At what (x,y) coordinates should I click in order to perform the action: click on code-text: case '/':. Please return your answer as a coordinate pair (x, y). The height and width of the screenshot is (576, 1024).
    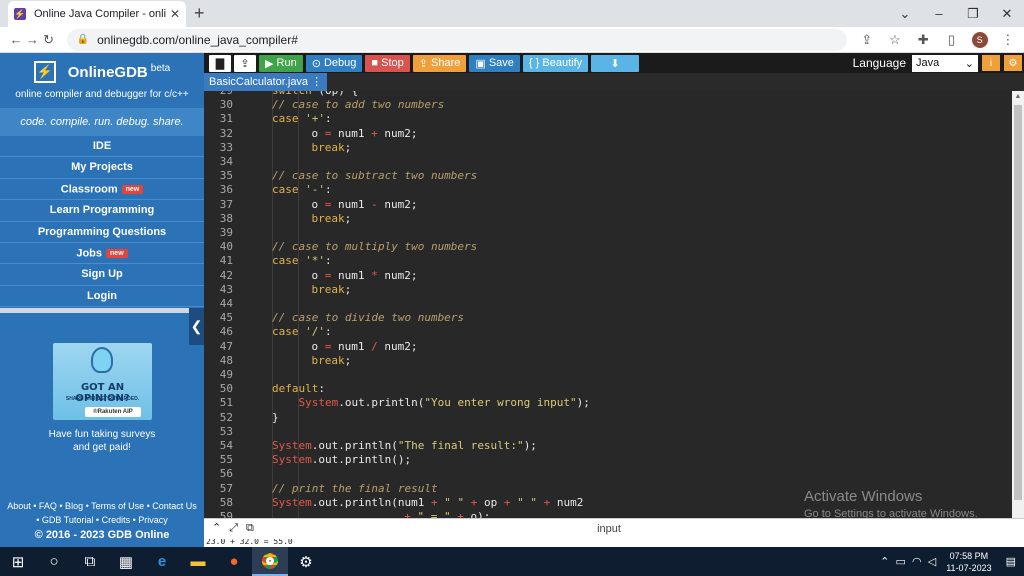
    Looking at the image, I should click on (302, 332).